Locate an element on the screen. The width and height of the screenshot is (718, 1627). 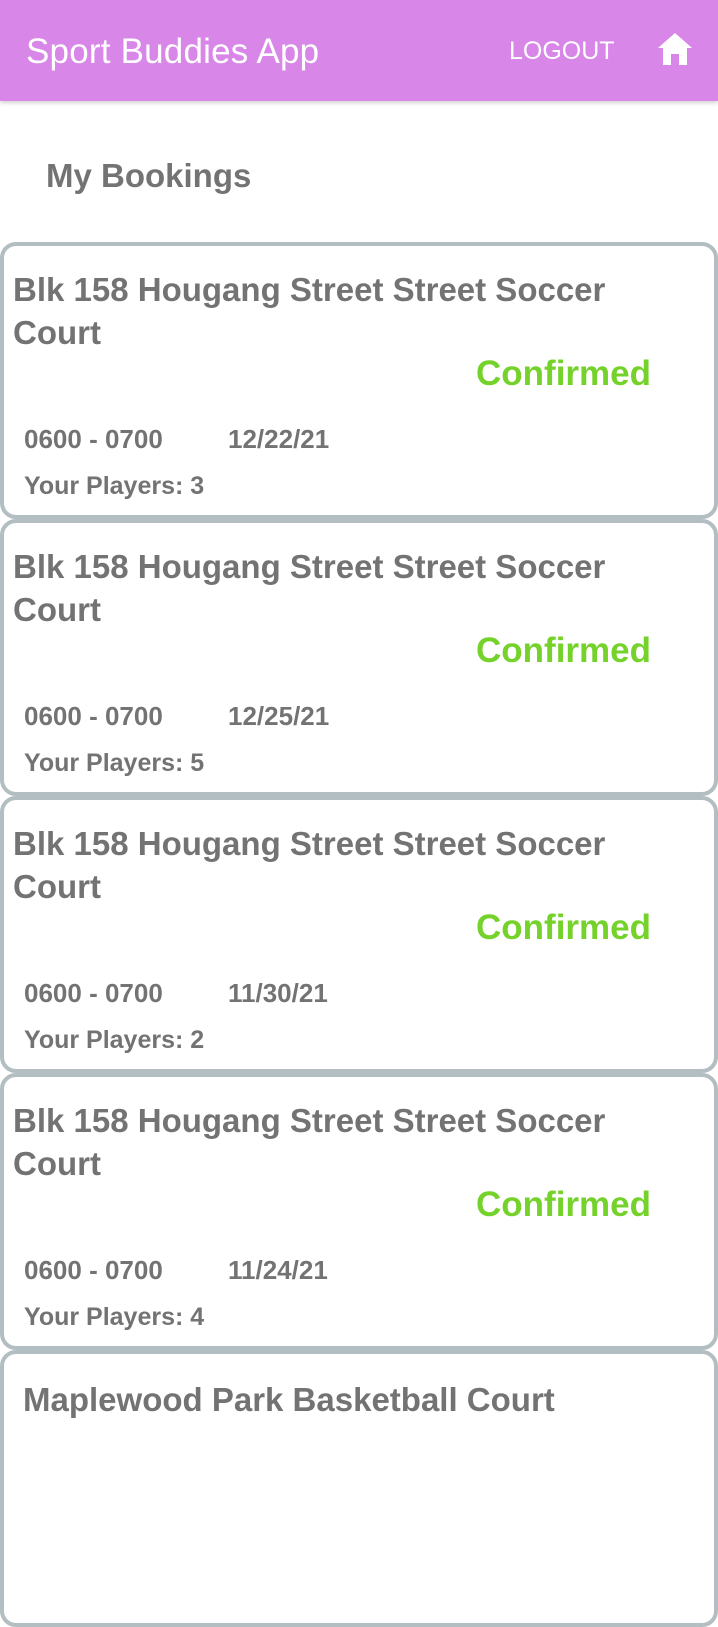
players-count: Your Players: 5 is located at coordinates (114, 763).